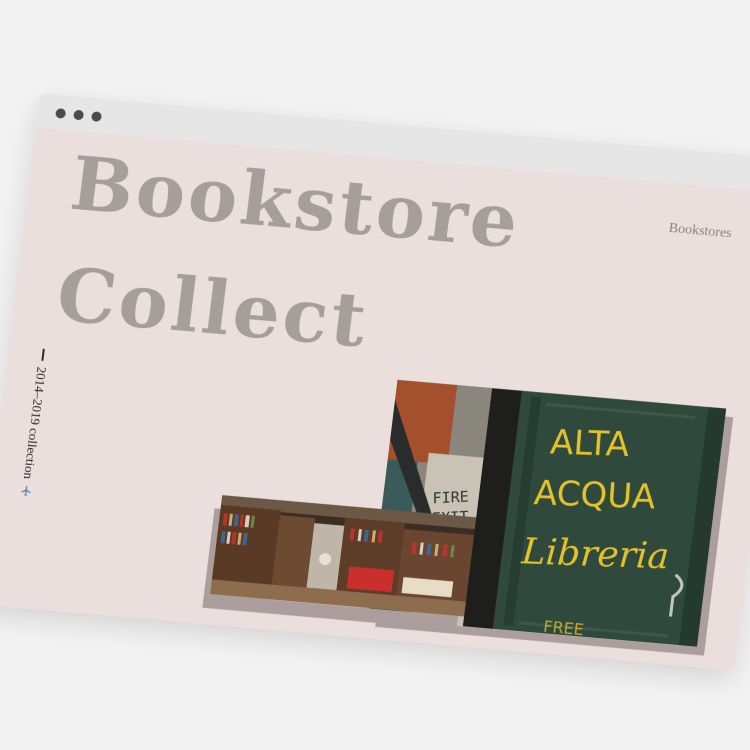 This screenshot has width=750, height=750. I want to click on nav-link-bookstores: Bookstores, so click(700, 231).